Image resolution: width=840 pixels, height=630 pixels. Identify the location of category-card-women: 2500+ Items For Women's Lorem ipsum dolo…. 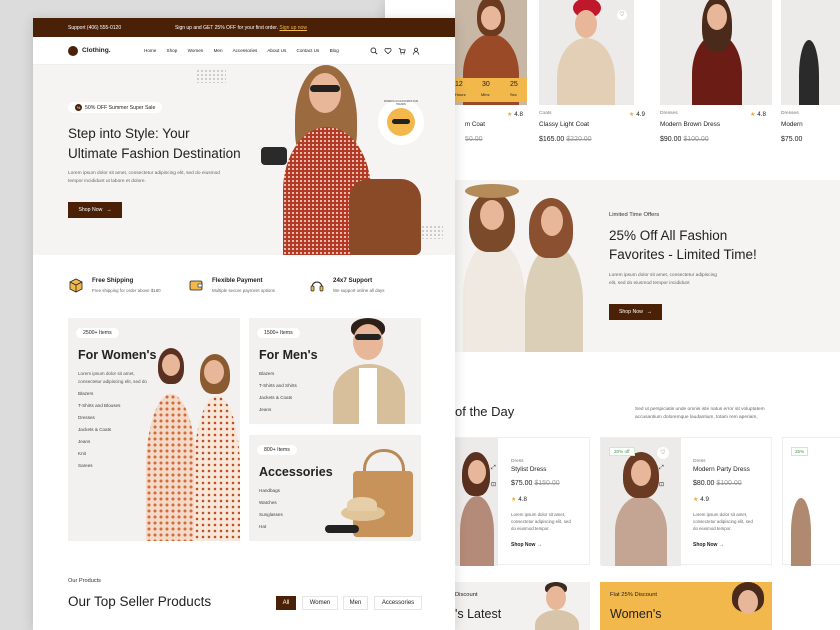
(154, 429).